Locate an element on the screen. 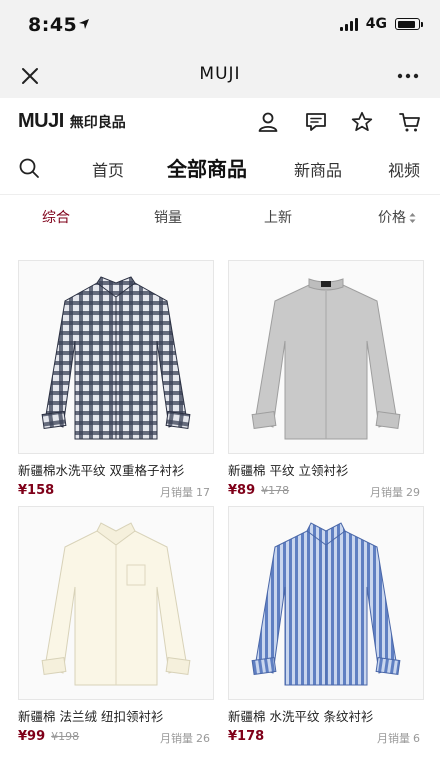 Image resolution: width=440 pixels, height=757 pixels. muji-logo: MUJI 無印良品 is located at coordinates (72, 121).